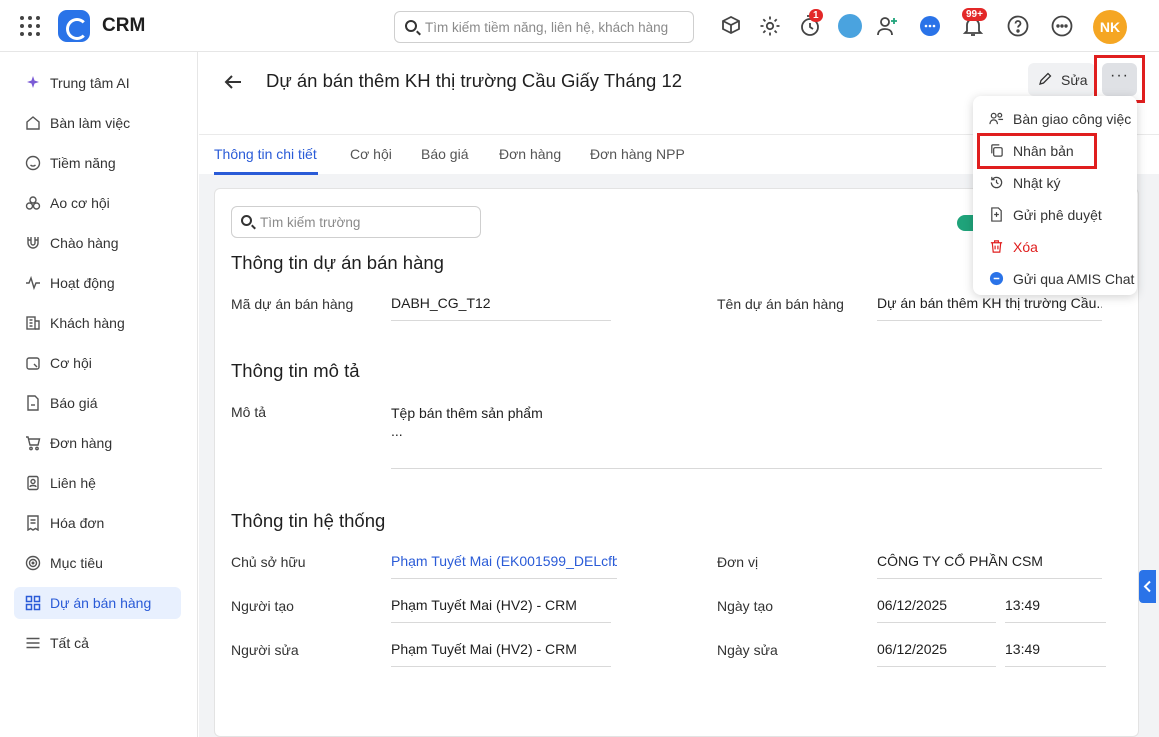 Image resolution: width=1159 pixels, height=737 pixels. I want to click on active-tab-indicator, so click(266, 173).